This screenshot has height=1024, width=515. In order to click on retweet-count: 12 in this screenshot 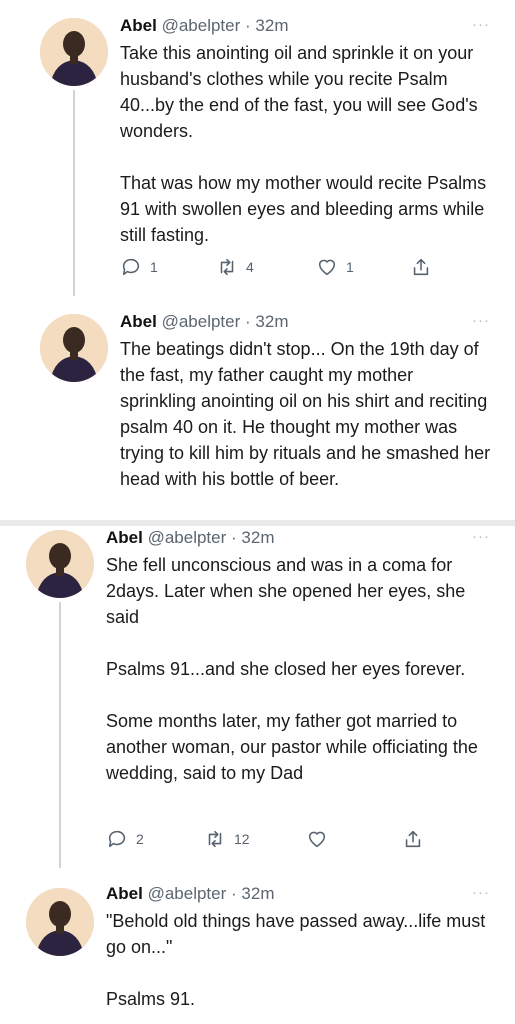, I will do `click(242, 839)`.